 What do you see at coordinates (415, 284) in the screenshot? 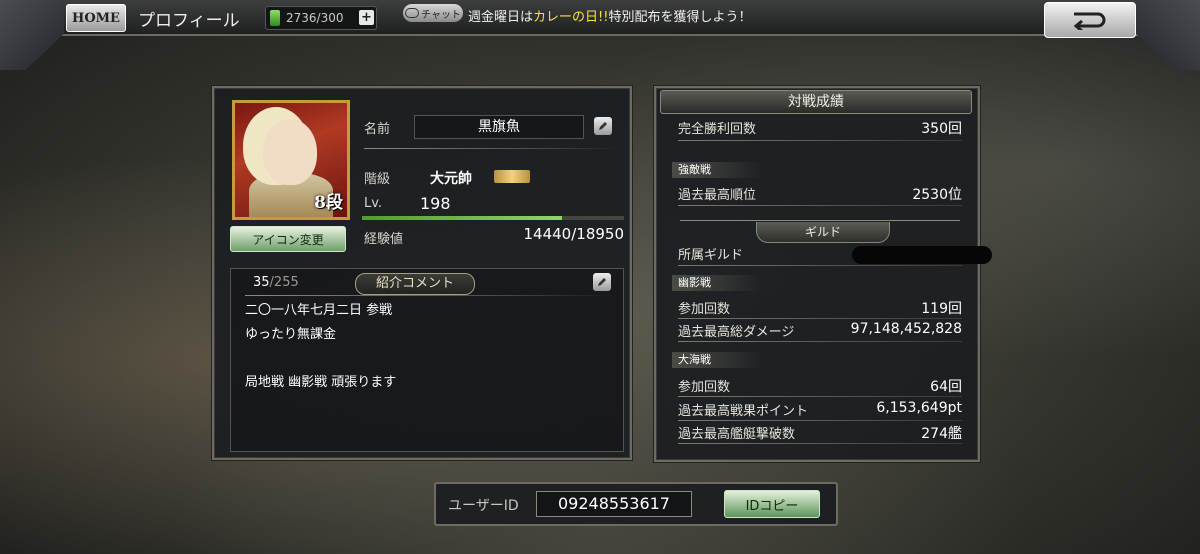
I see `comment-title: 紹介コメント` at bounding box center [415, 284].